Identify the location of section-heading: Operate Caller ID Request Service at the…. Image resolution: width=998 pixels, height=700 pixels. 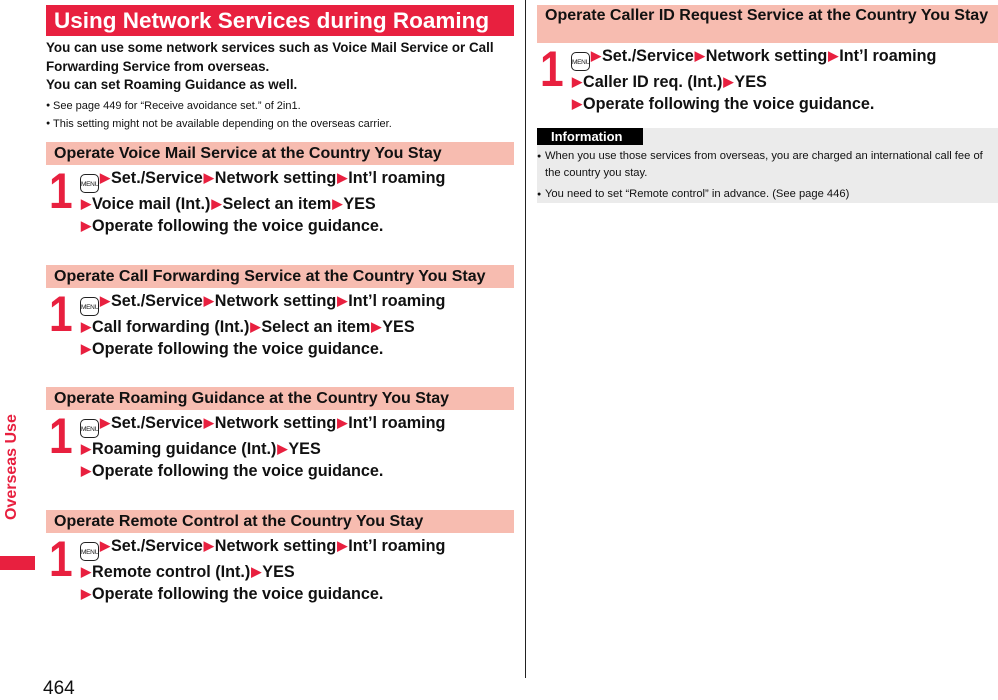
(767, 24).